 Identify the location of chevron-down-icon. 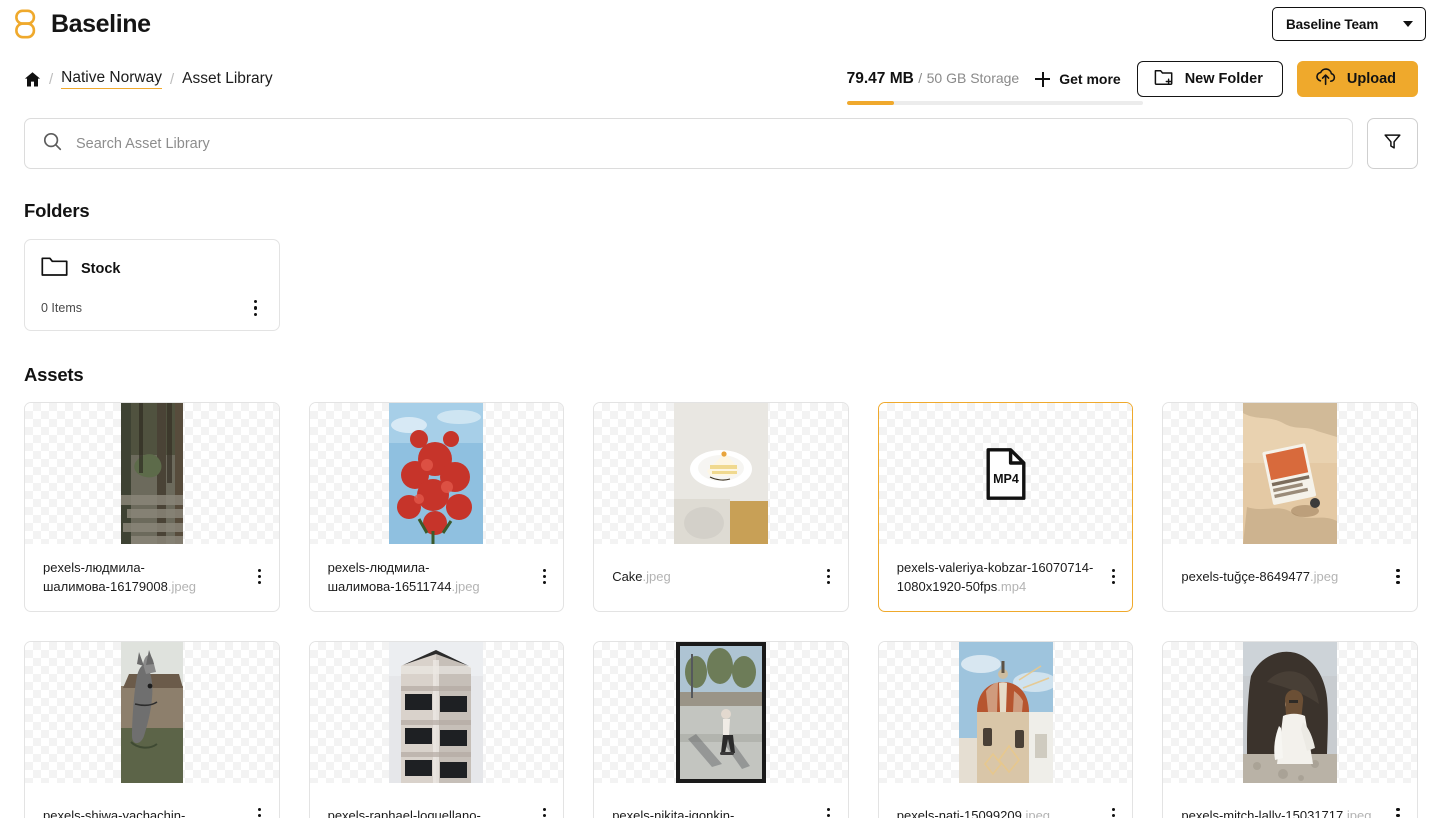
(1408, 24).